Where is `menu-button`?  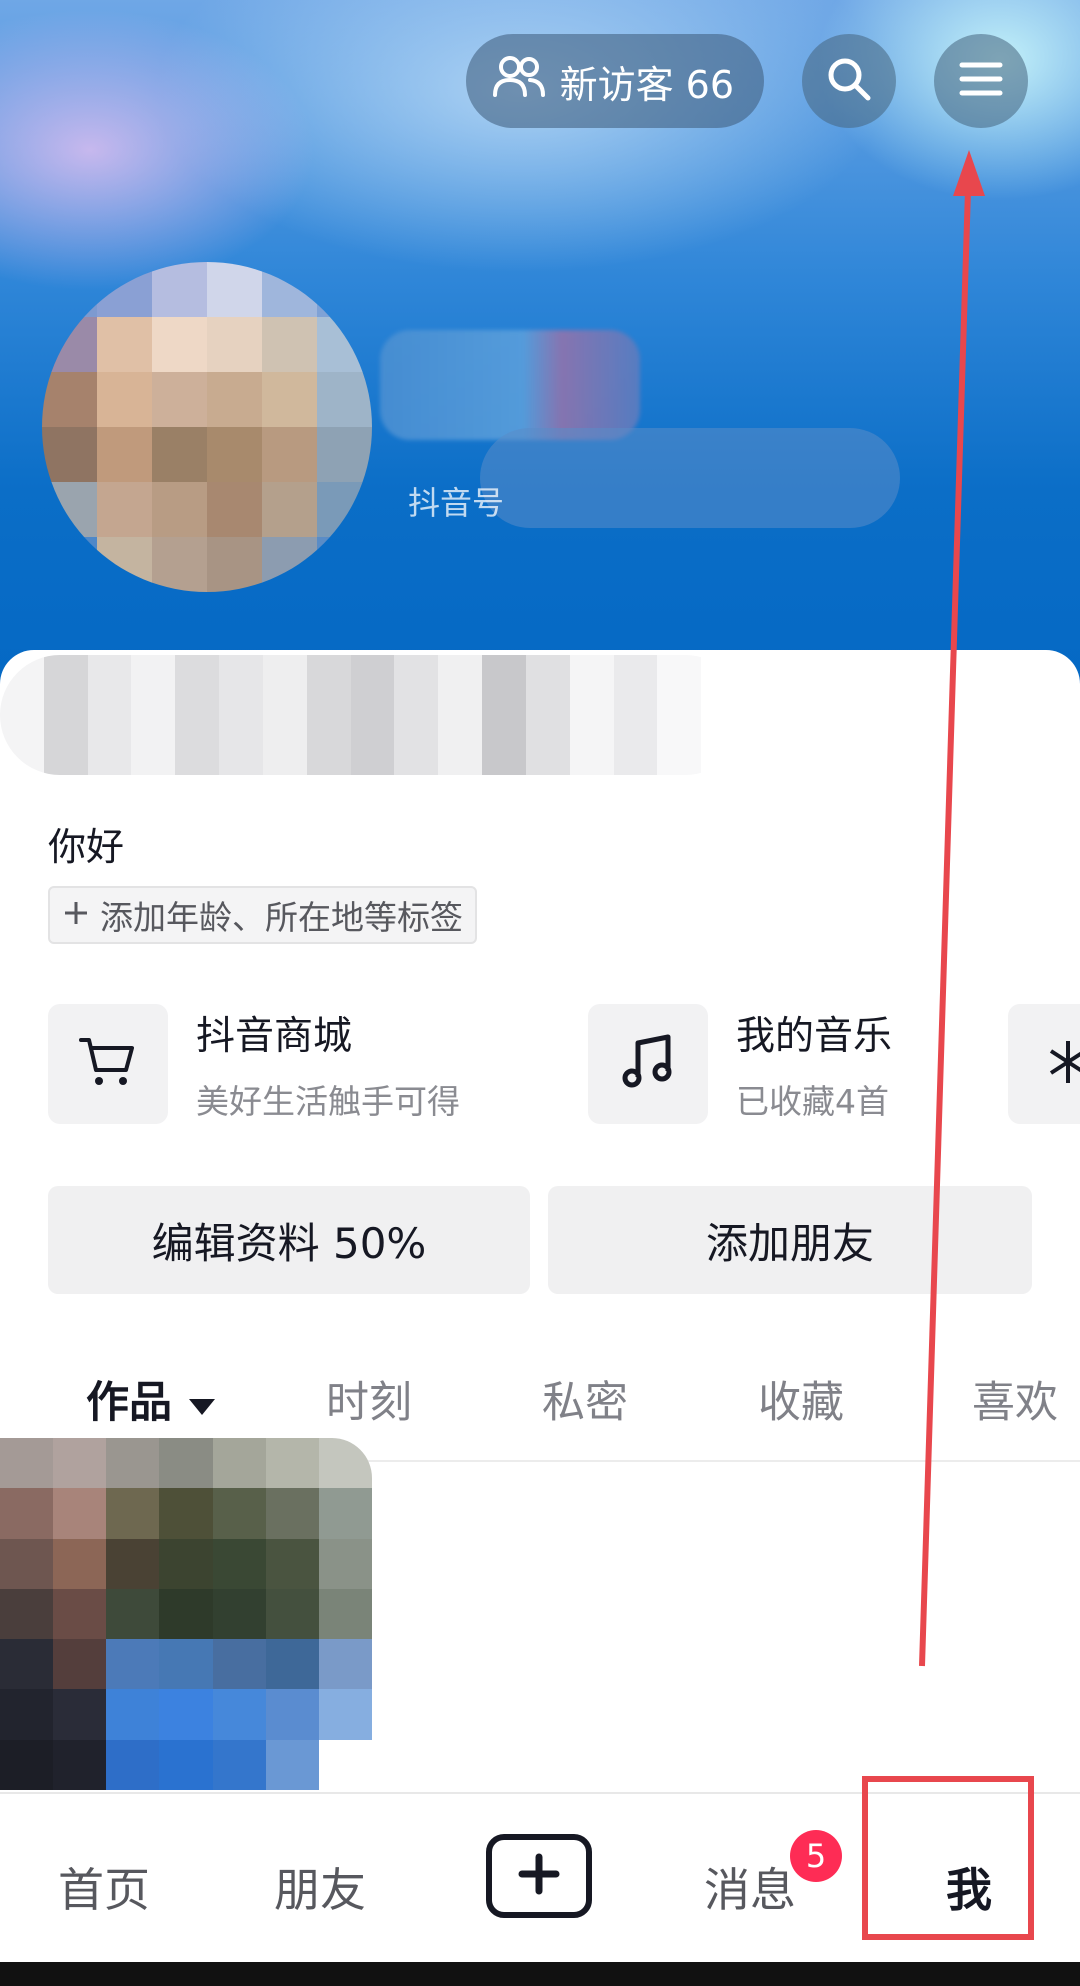
menu-button is located at coordinates (981, 81).